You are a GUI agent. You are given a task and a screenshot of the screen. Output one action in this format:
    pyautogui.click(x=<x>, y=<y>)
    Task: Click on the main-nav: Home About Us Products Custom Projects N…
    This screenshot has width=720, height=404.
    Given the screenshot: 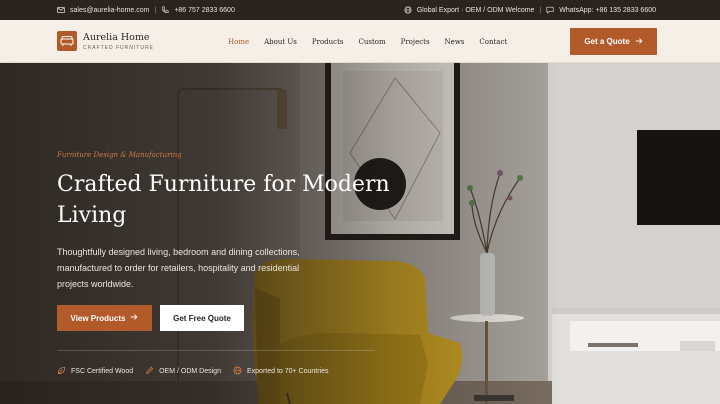 What is the action you would take?
    pyautogui.click(x=375, y=41)
    